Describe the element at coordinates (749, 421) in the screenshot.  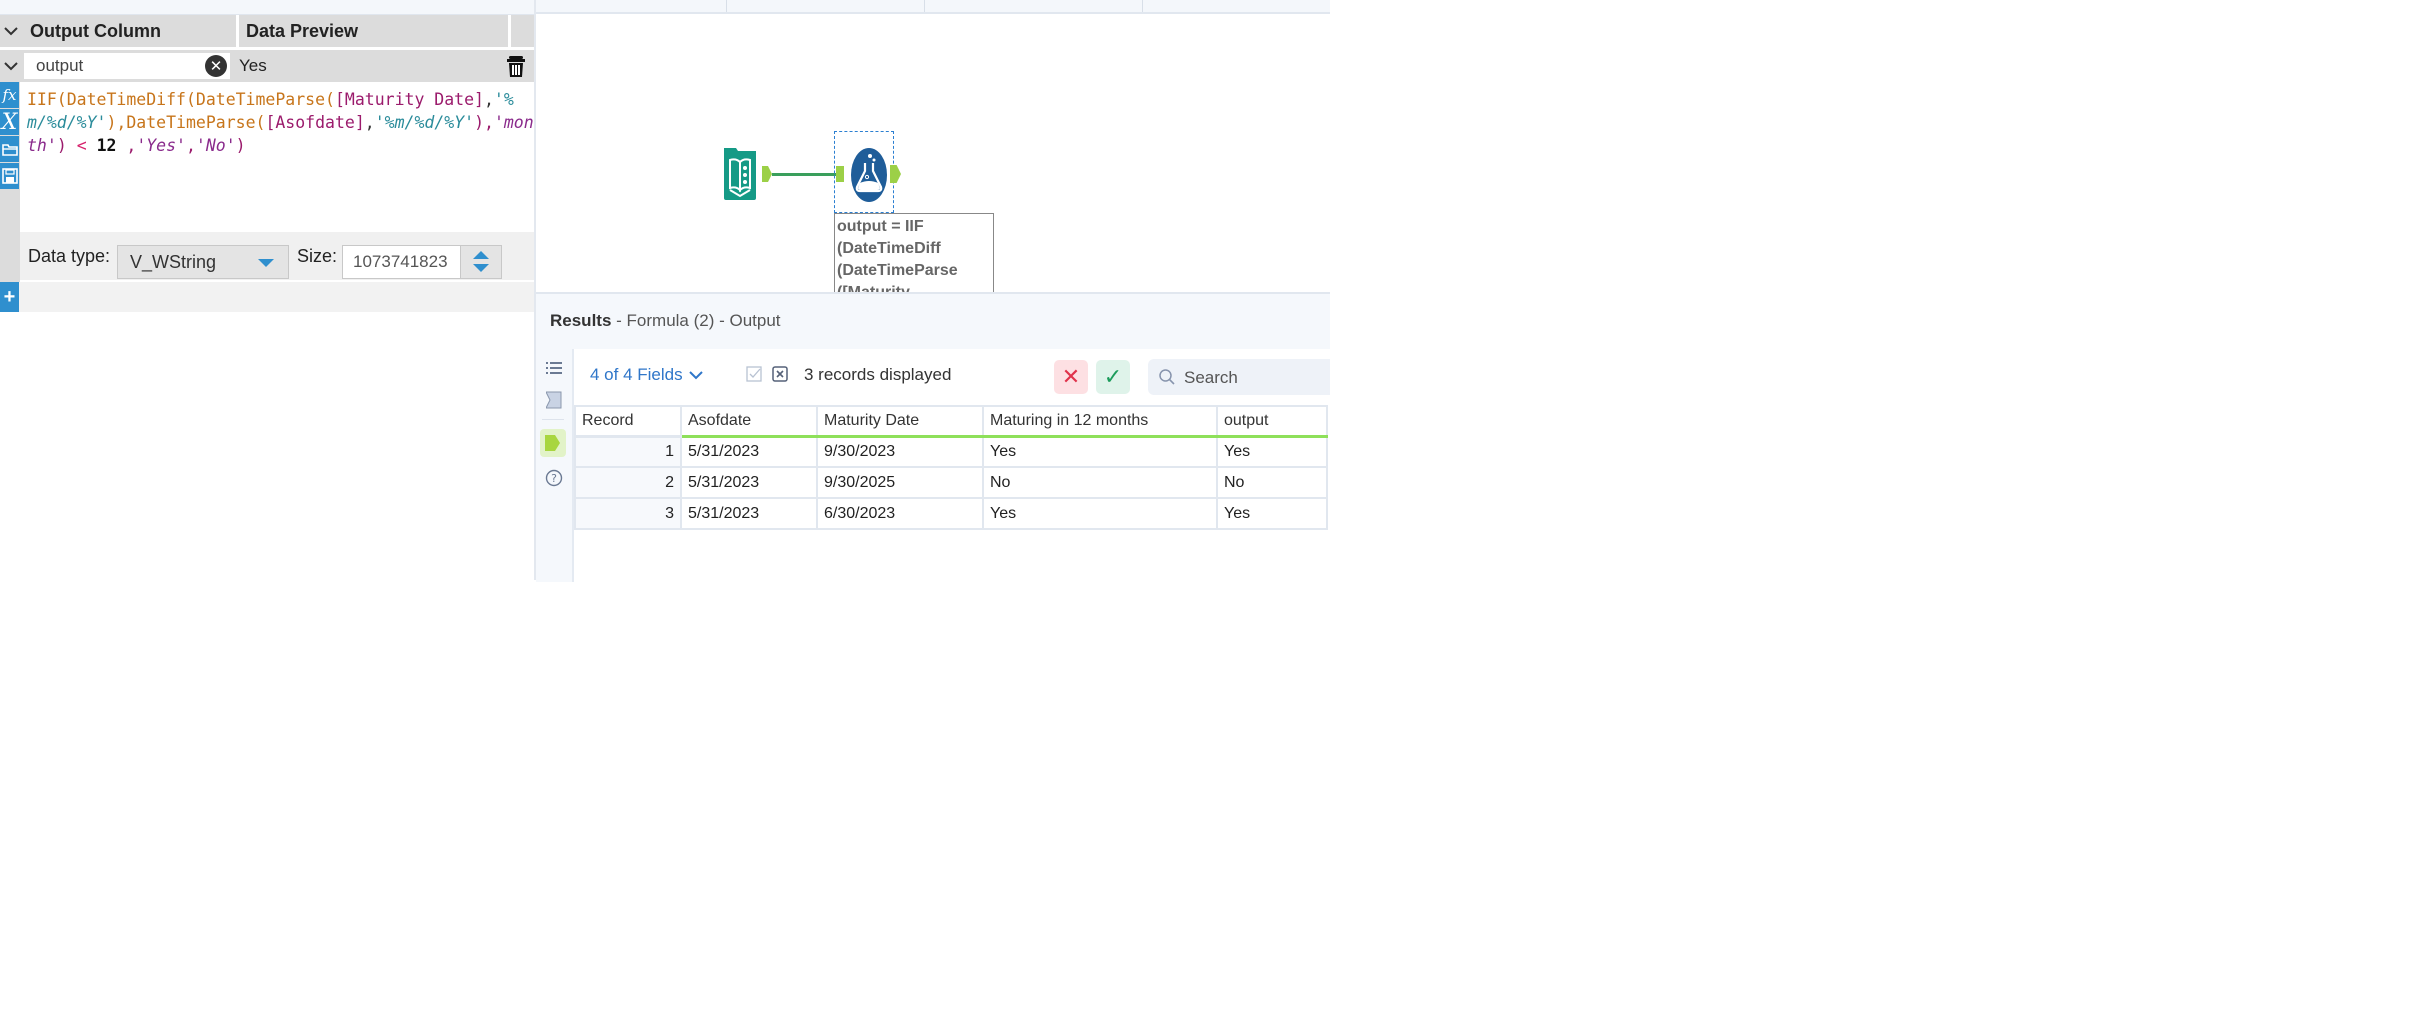
I see `column-header-asofdate: Asofdate` at that location.